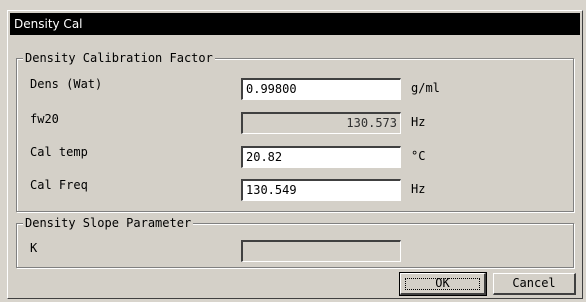 This screenshot has height=302, width=586. What do you see at coordinates (321, 89) in the screenshot?
I see `dens-wat-input: 0.99800` at bounding box center [321, 89].